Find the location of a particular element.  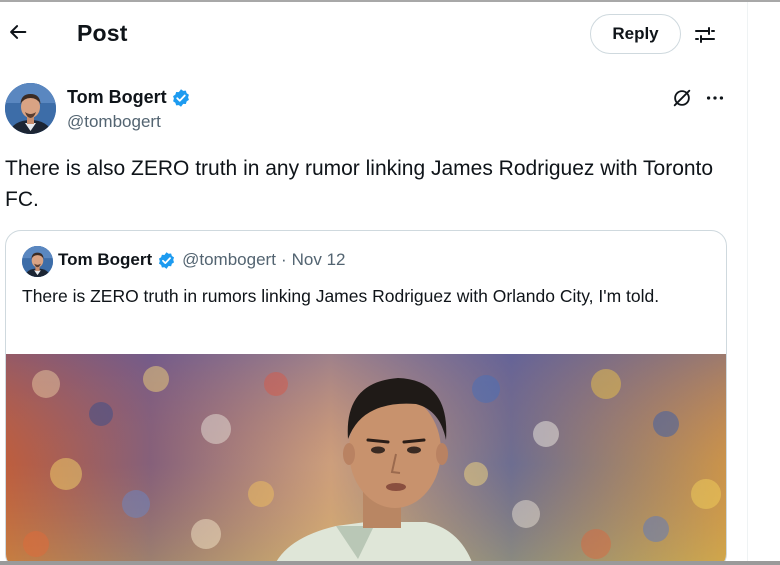

back-button is located at coordinates (18, 32).